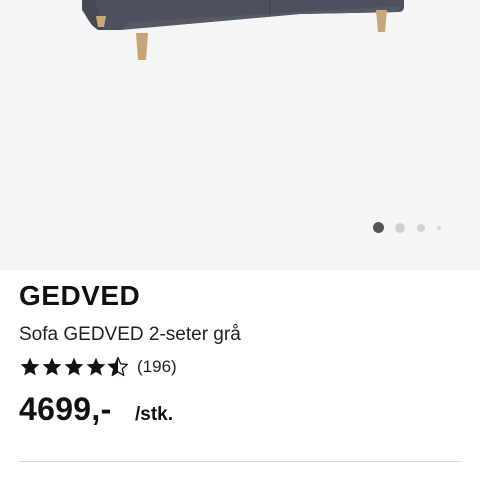  What do you see at coordinates (157, 367) in the screenshot?
I see `review-count: (196)` at bounding box center [157, 367].